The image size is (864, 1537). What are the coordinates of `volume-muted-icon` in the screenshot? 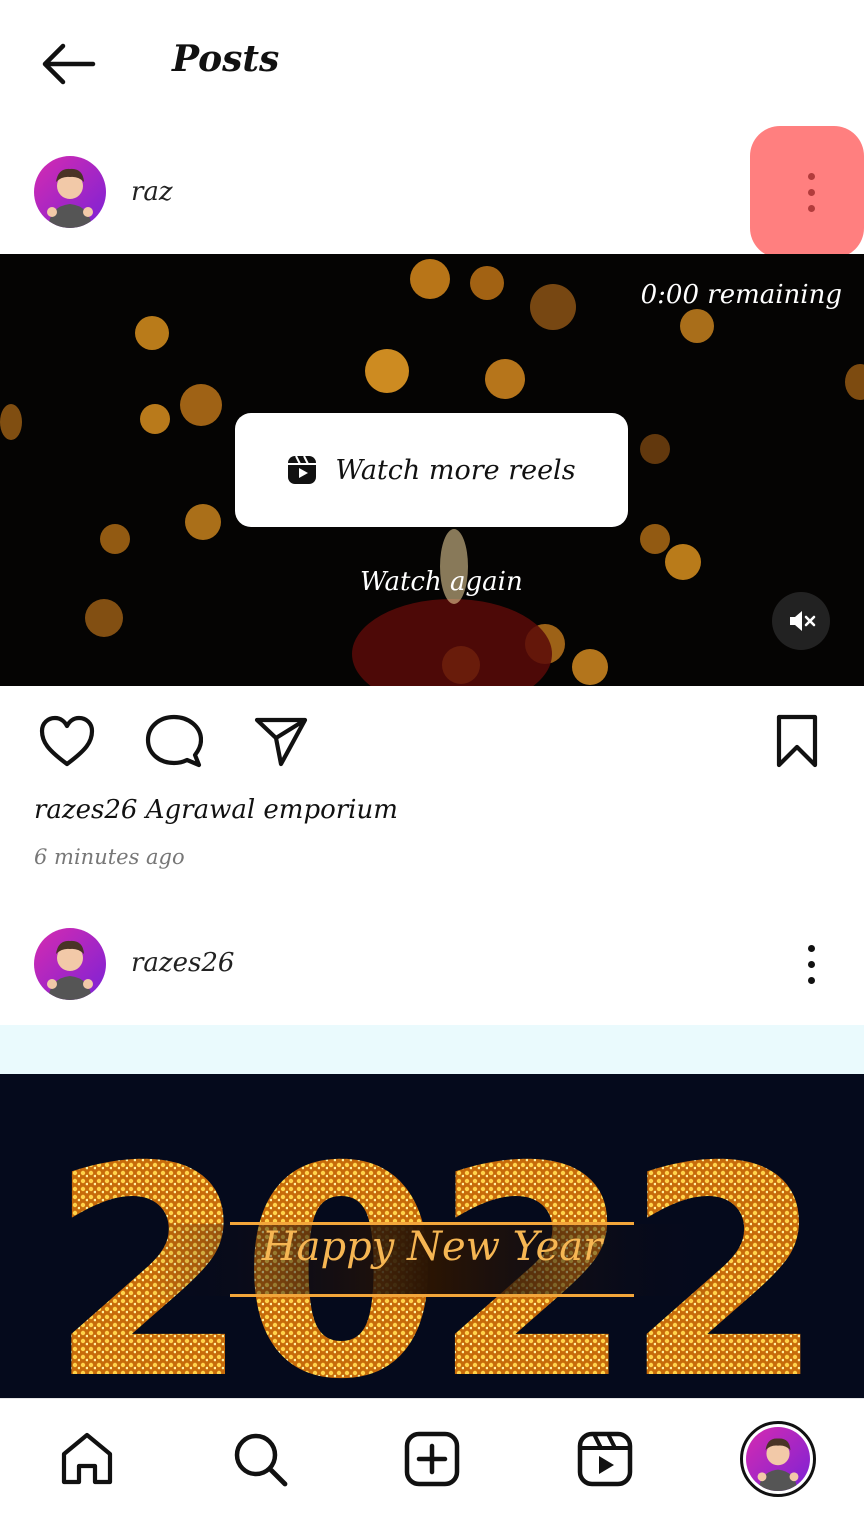 It's located at (803, 621).